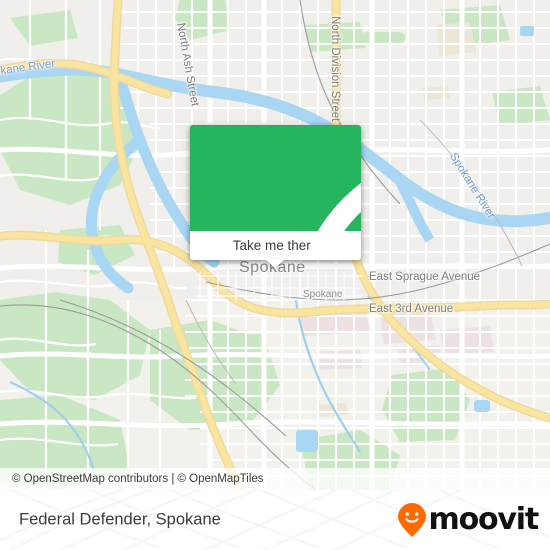  I want to click on footer-bar: Federal Defender, Spokane moovit, so click(275, 520).